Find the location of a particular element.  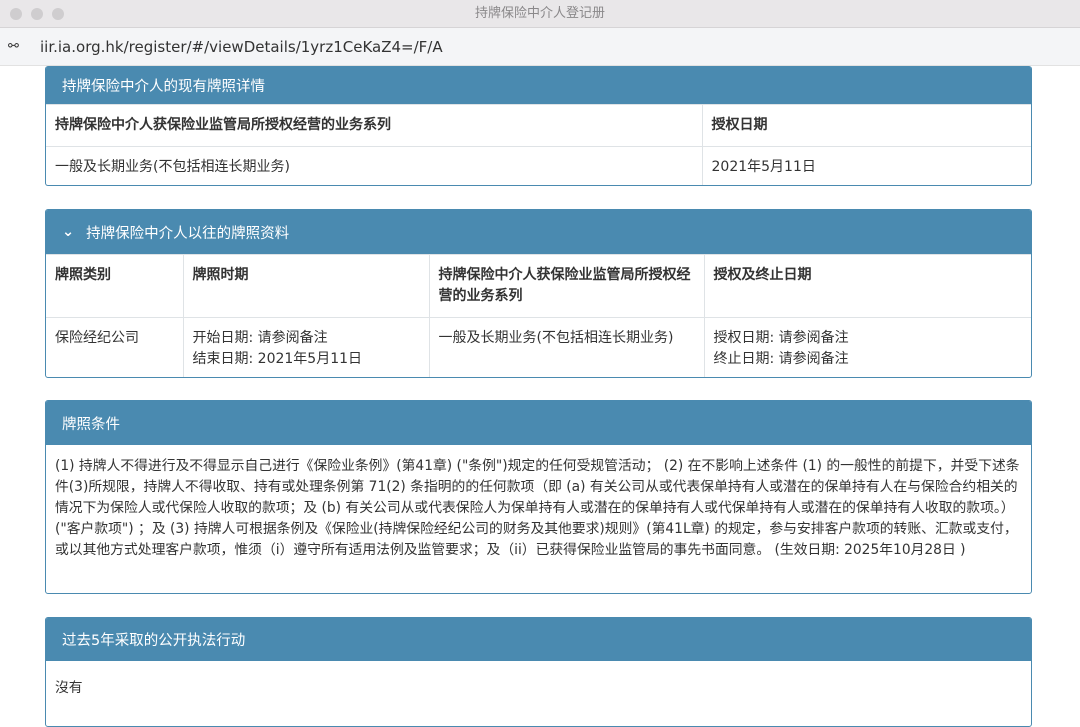

table-cell: 保险经纪公司 is located at coordinates (114, 347).